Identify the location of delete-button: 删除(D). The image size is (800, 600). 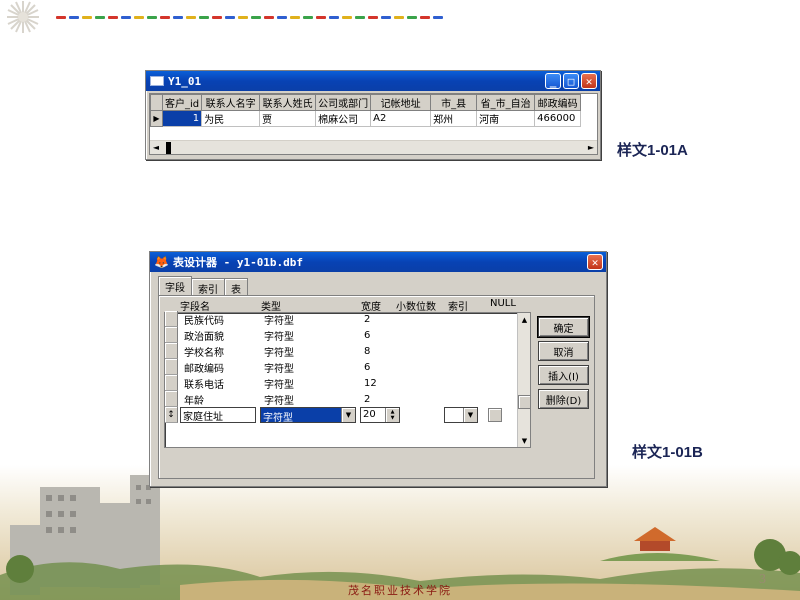
(563, 399).